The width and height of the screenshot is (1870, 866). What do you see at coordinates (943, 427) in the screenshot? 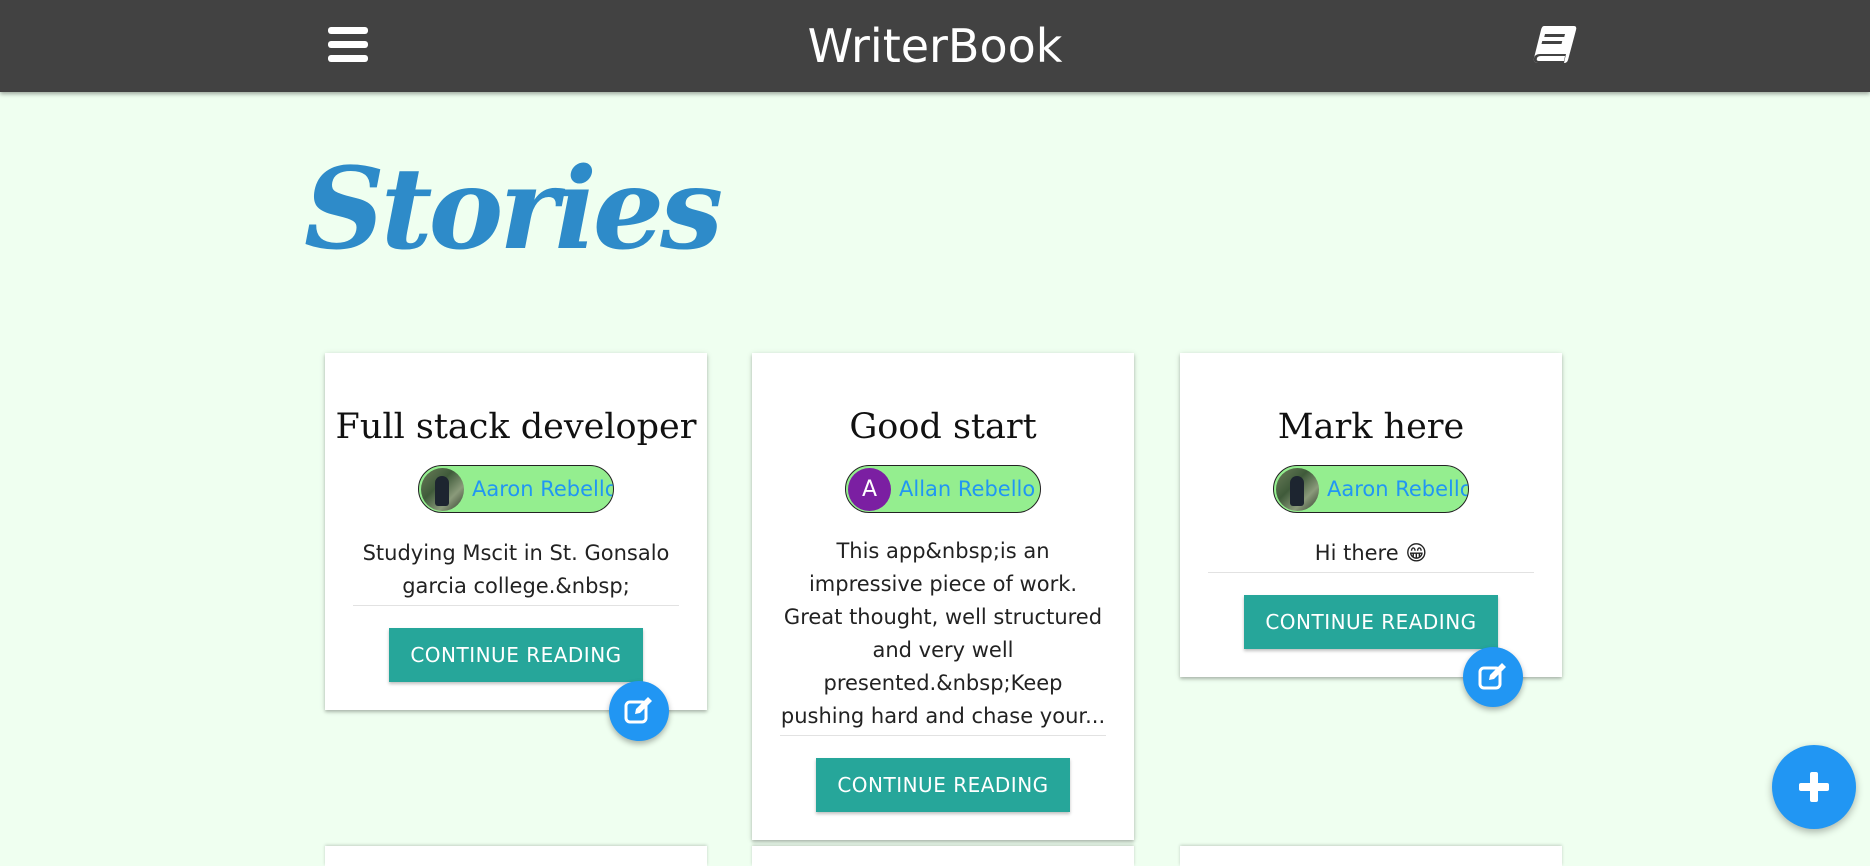
I see `story-title: Good start` at bounding box center [943, 427].